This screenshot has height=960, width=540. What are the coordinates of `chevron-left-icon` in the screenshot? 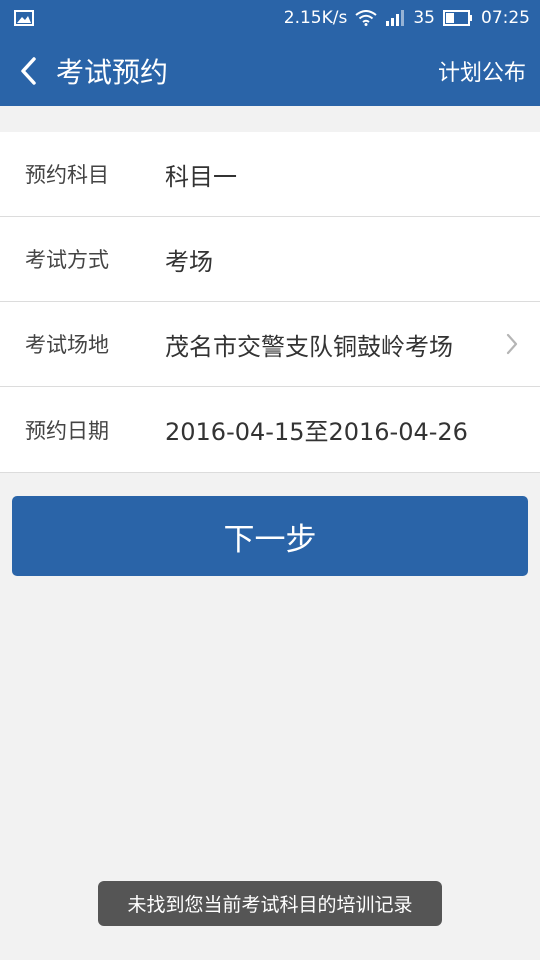 It's located at (28, 71).